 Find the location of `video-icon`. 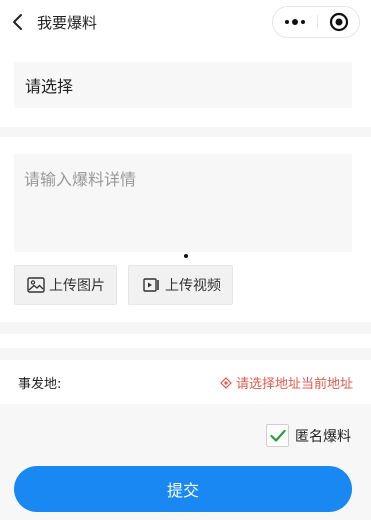

video-icon is located at coordinates (152, 285).